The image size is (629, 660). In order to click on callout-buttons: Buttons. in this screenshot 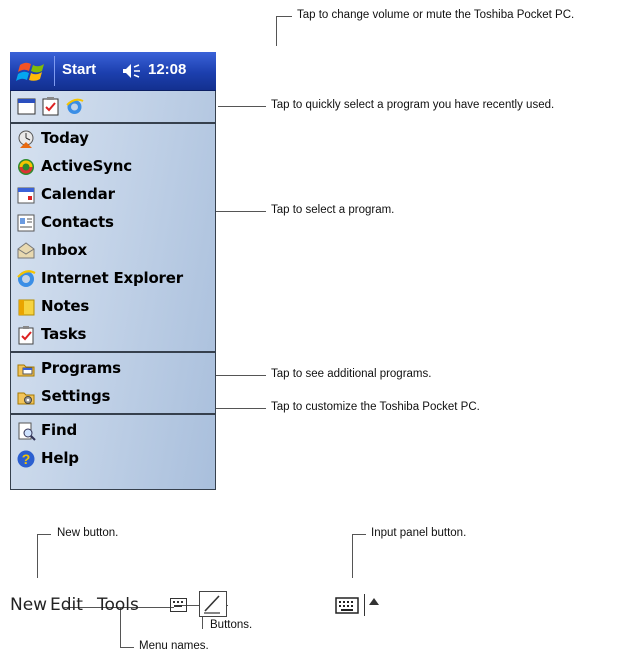, I will do `click(231, 625)`.